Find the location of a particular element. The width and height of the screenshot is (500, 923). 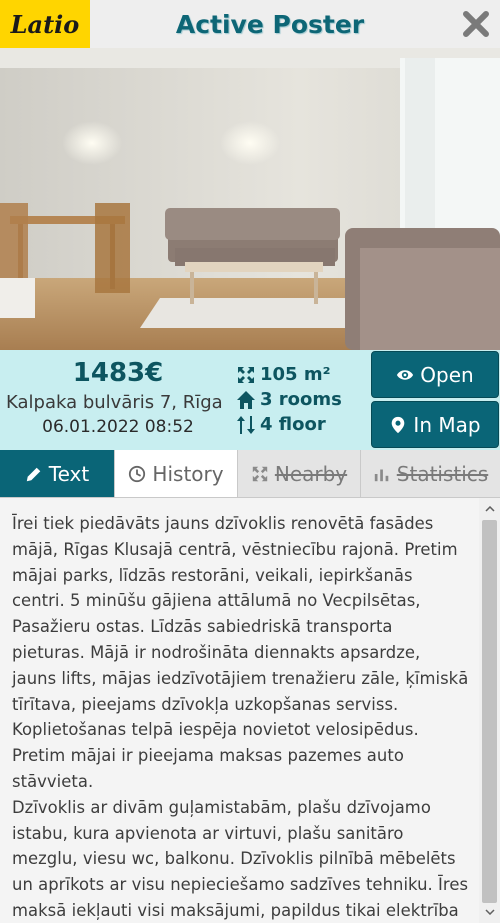

spec-rooms: 3 rooms is located at coordinates (303, 399).